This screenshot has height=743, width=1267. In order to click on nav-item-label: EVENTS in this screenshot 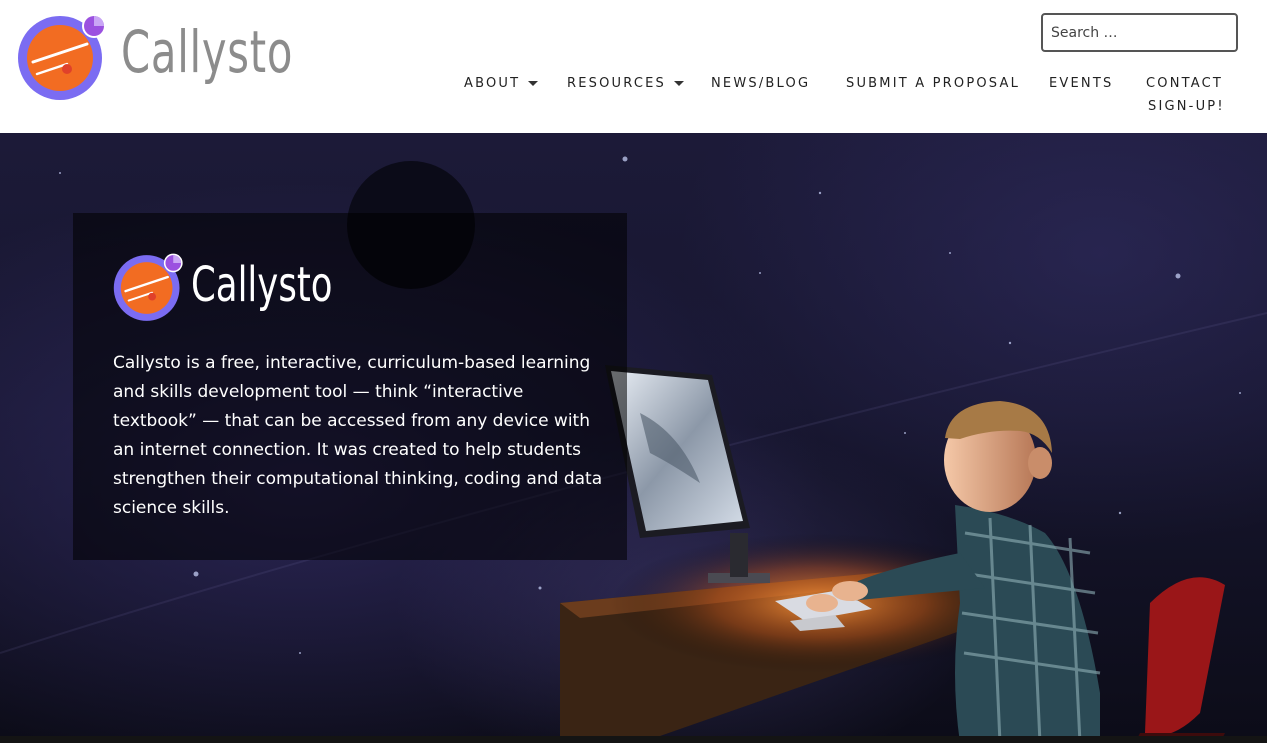, I will do `click(1081, 83)`.